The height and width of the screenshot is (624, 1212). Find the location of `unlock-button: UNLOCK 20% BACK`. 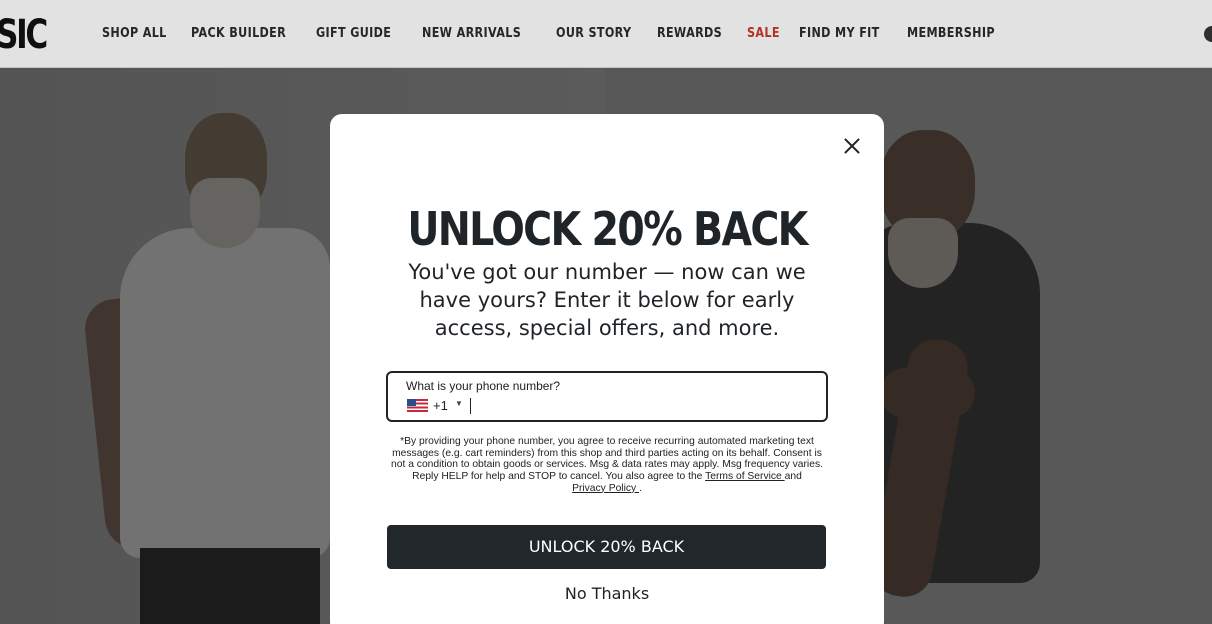

unlock-button: UNLOCK 20% BACK is located at coordinates (606, 547).